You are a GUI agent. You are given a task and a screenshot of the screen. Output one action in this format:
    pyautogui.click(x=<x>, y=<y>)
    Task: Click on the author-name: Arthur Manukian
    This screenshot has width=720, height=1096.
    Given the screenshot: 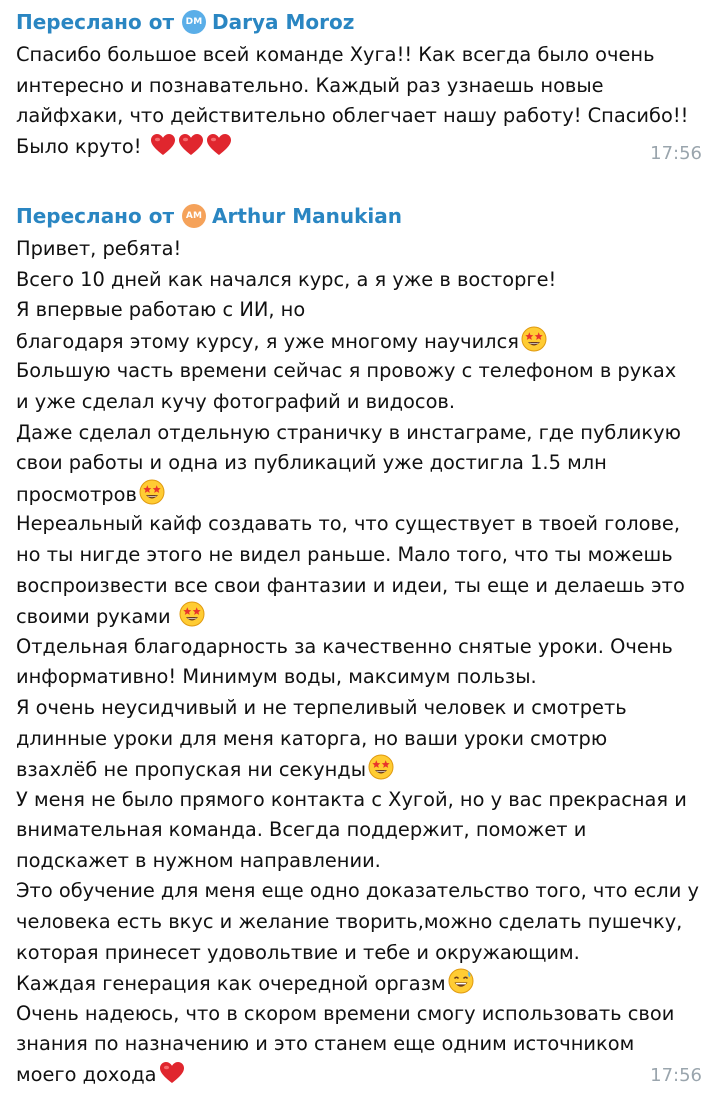 What is the action you would take?
    pyautogui.click(x=307, y=216)
    